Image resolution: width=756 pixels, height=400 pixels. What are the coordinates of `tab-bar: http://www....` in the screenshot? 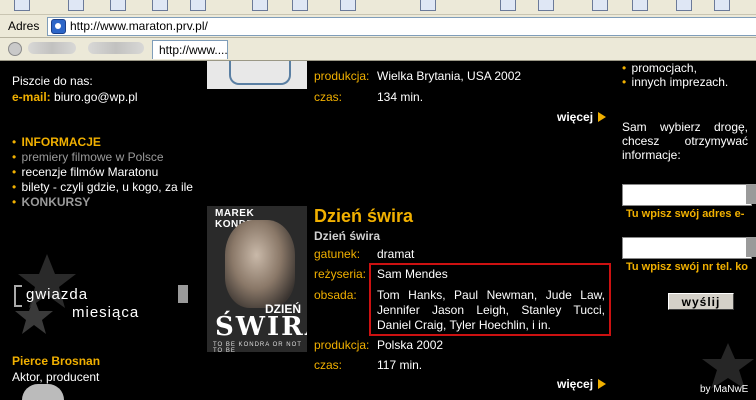 It's located at (378, 49).